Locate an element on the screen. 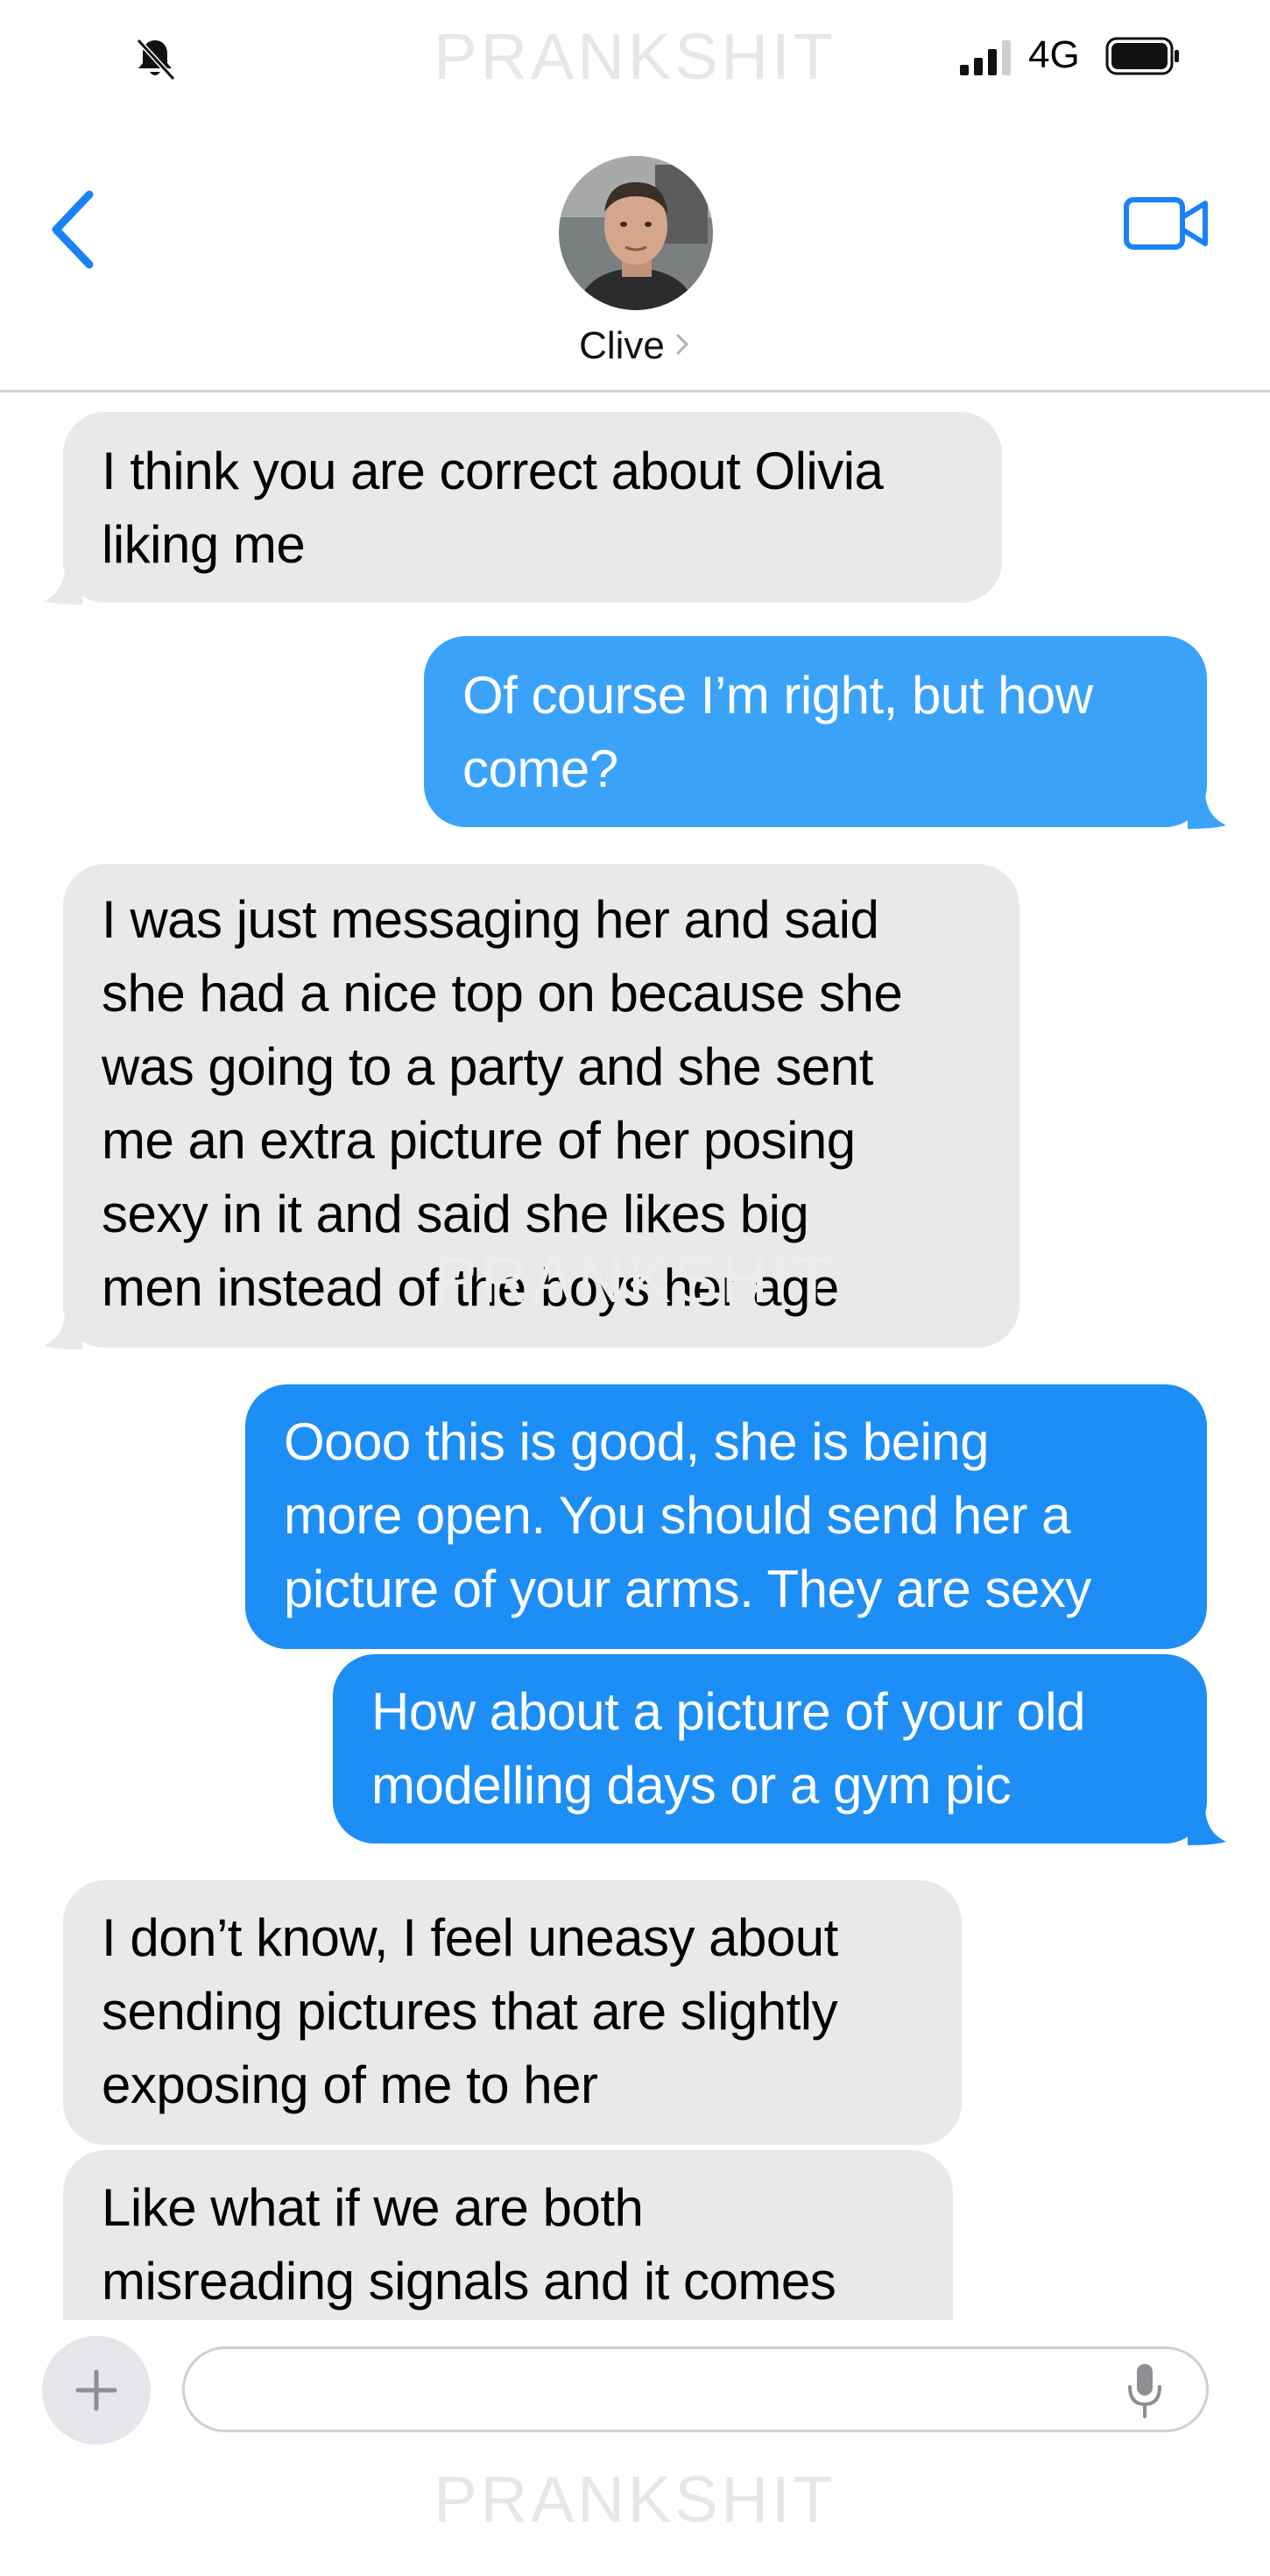 The height and width of the screenshot is (2576, 1270). microphone-icon is located at coordinates (1145, 2391).